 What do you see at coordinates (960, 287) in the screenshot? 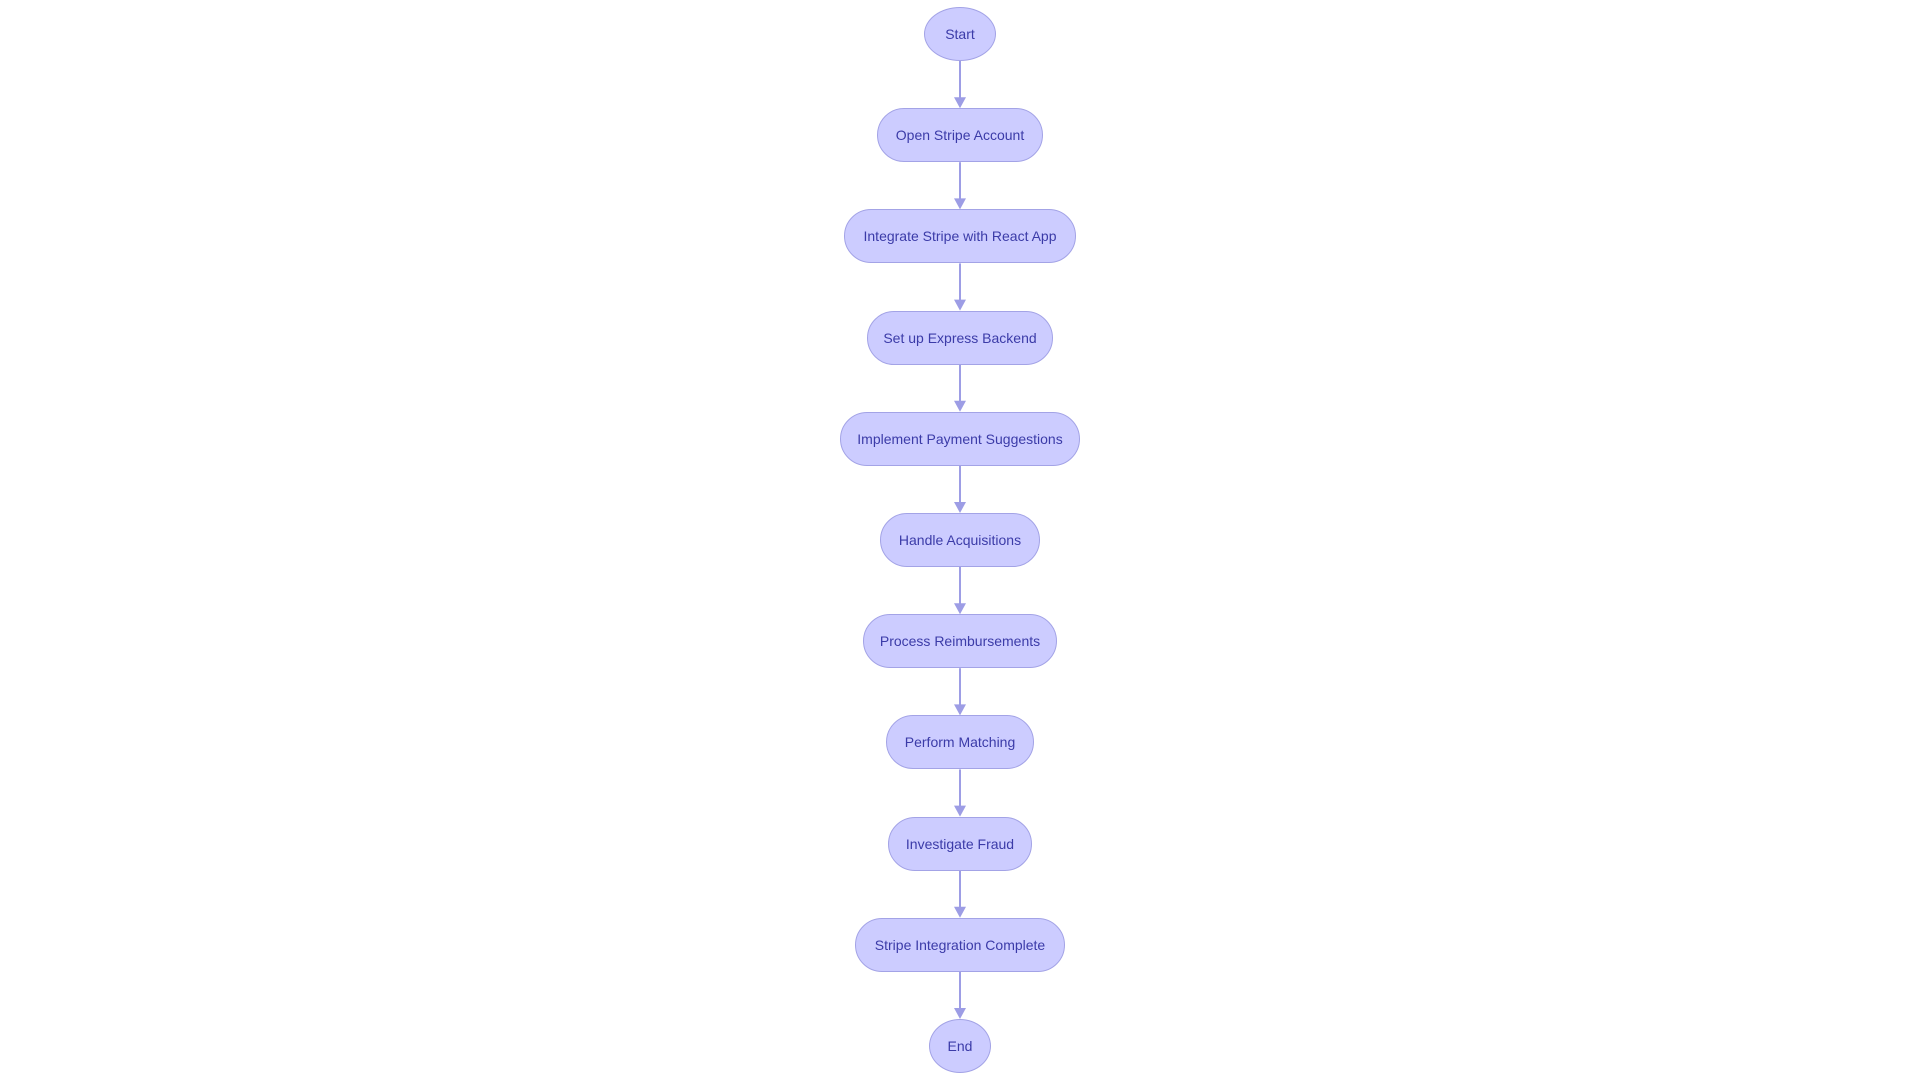
I see `edge-integrate-to-backend` at bounding box center [960, 287].